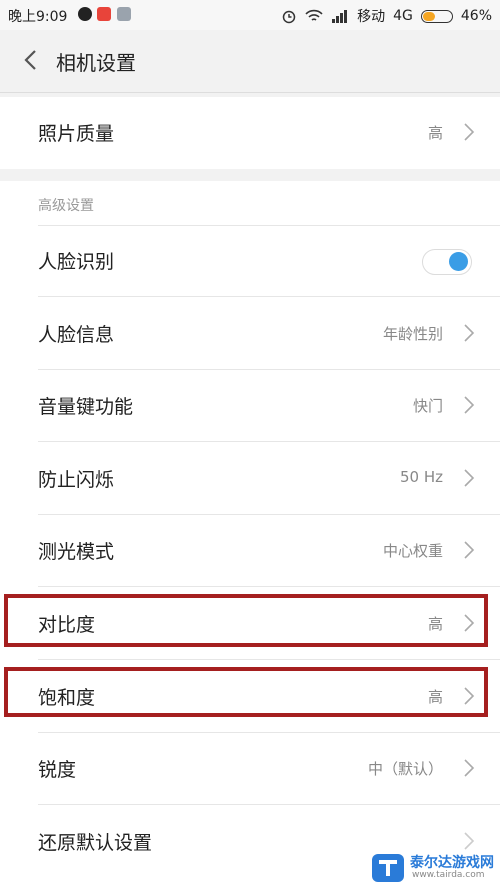  I want to click on settings-row-volume-key: 音量键功能 快门, so click(250, 406).